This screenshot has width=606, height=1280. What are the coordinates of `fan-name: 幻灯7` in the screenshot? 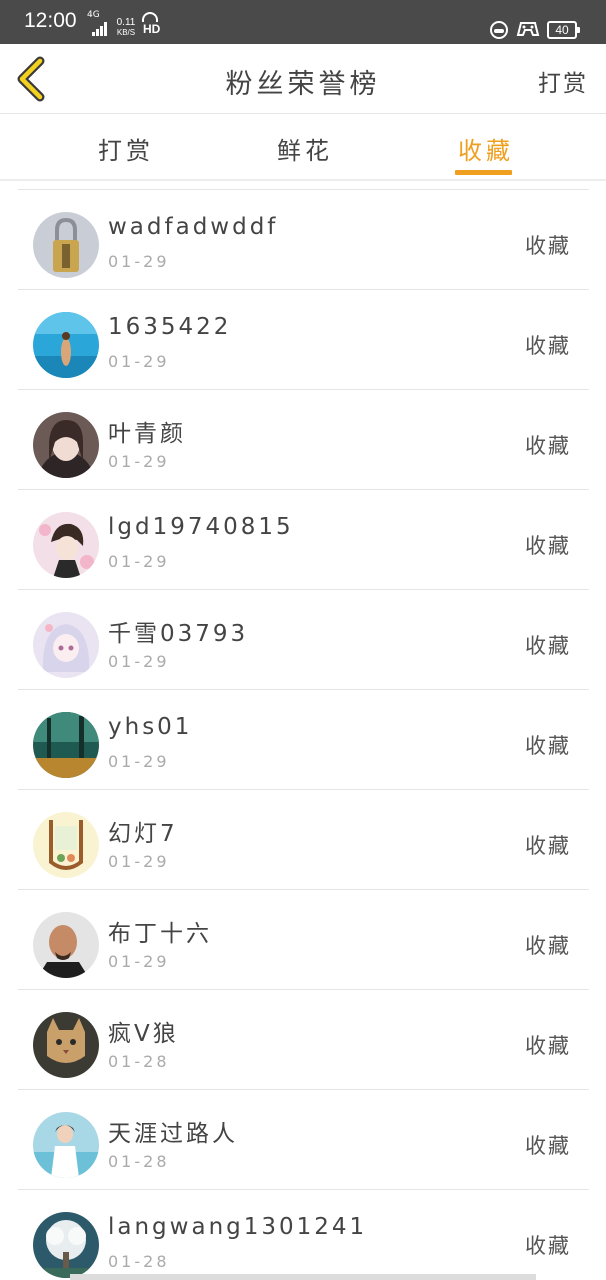 It's located at (143, 834).